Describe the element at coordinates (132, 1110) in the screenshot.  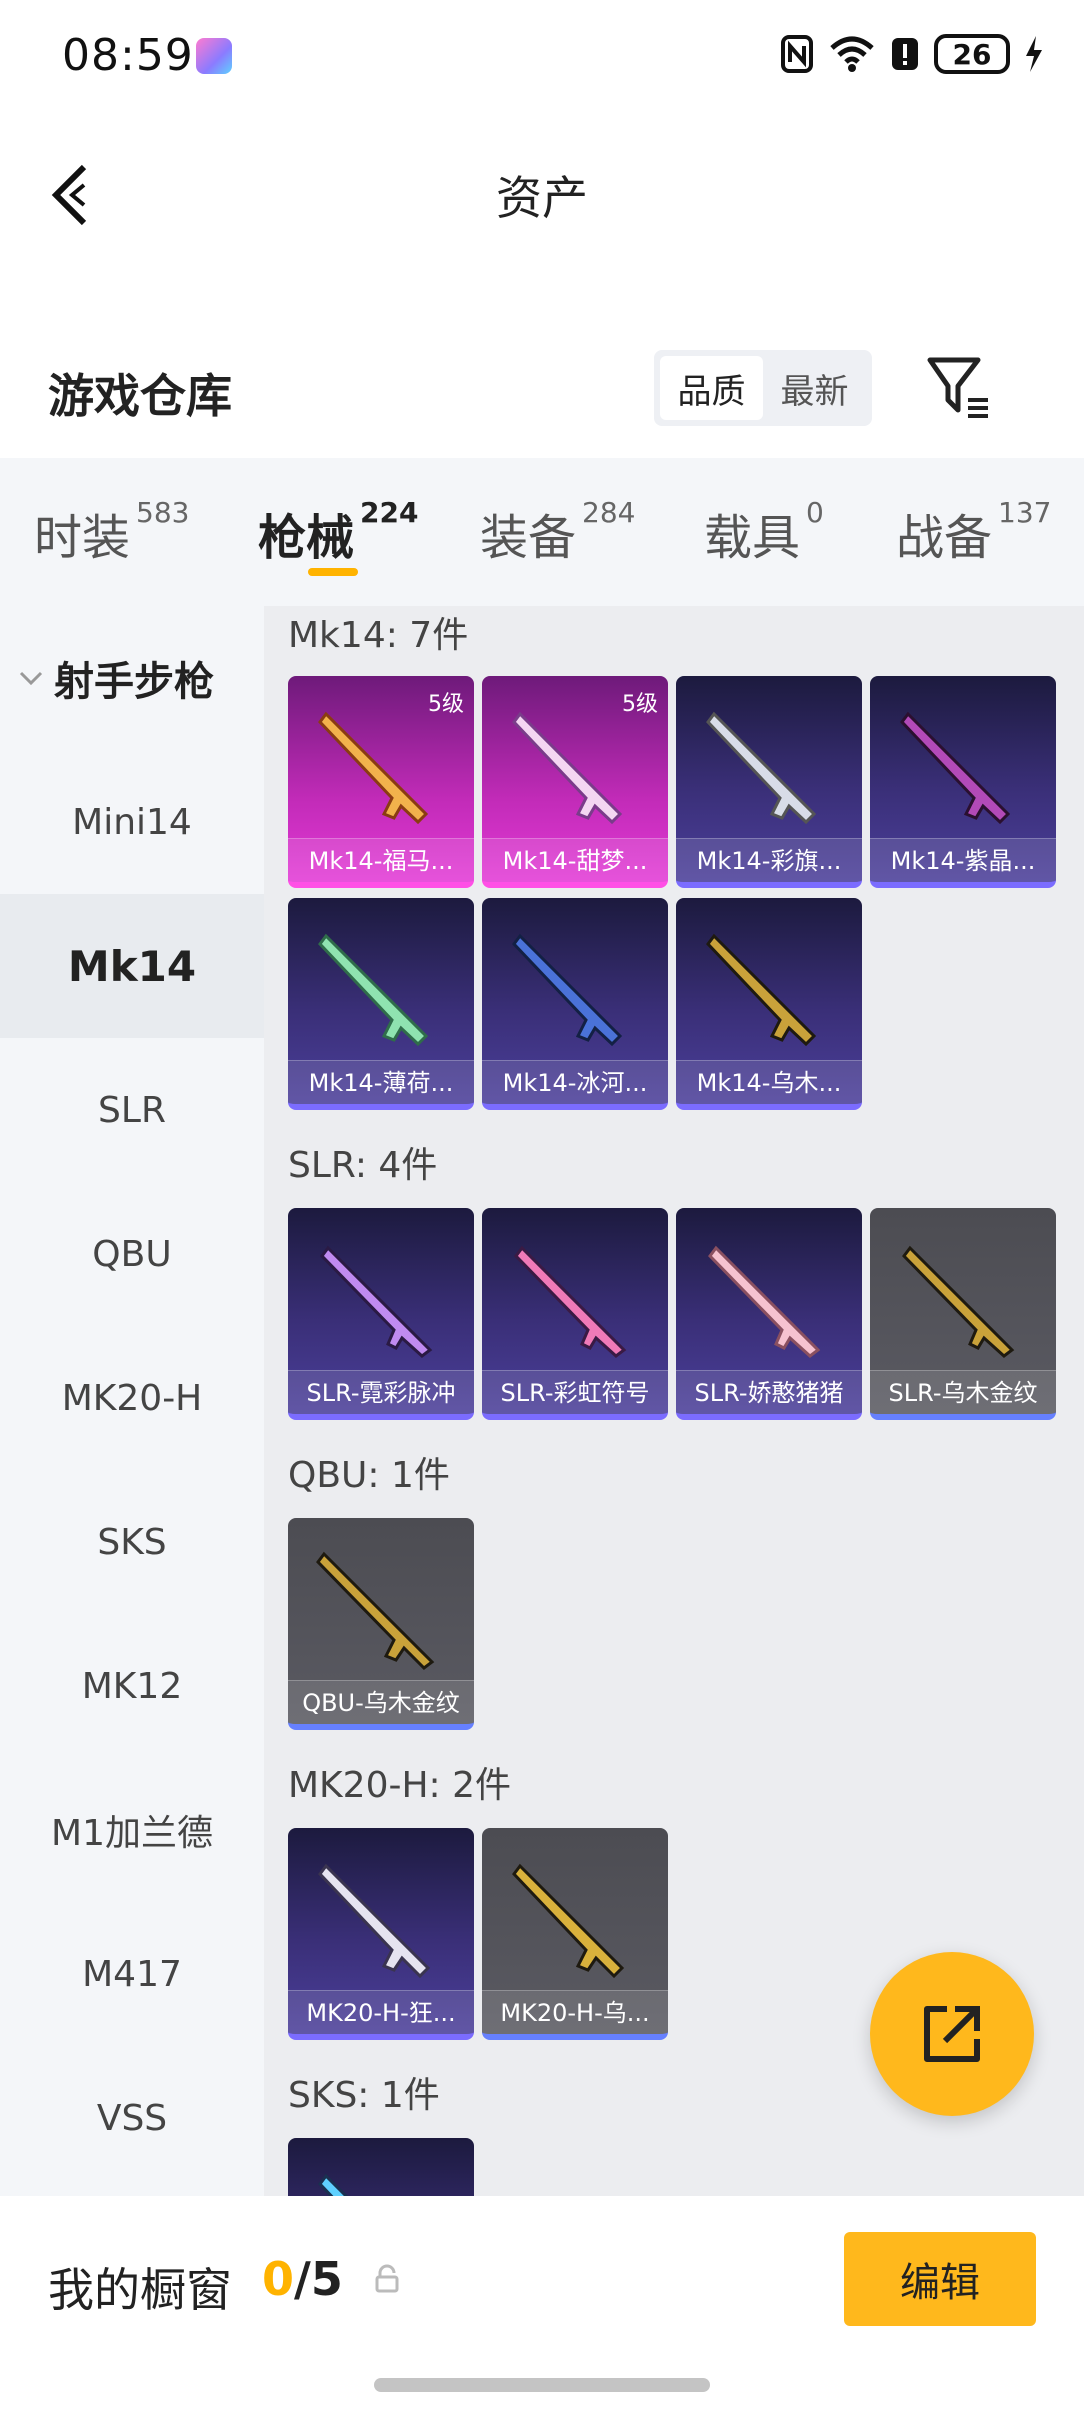
I see `sidebar-item-slr: SLR` at that location.